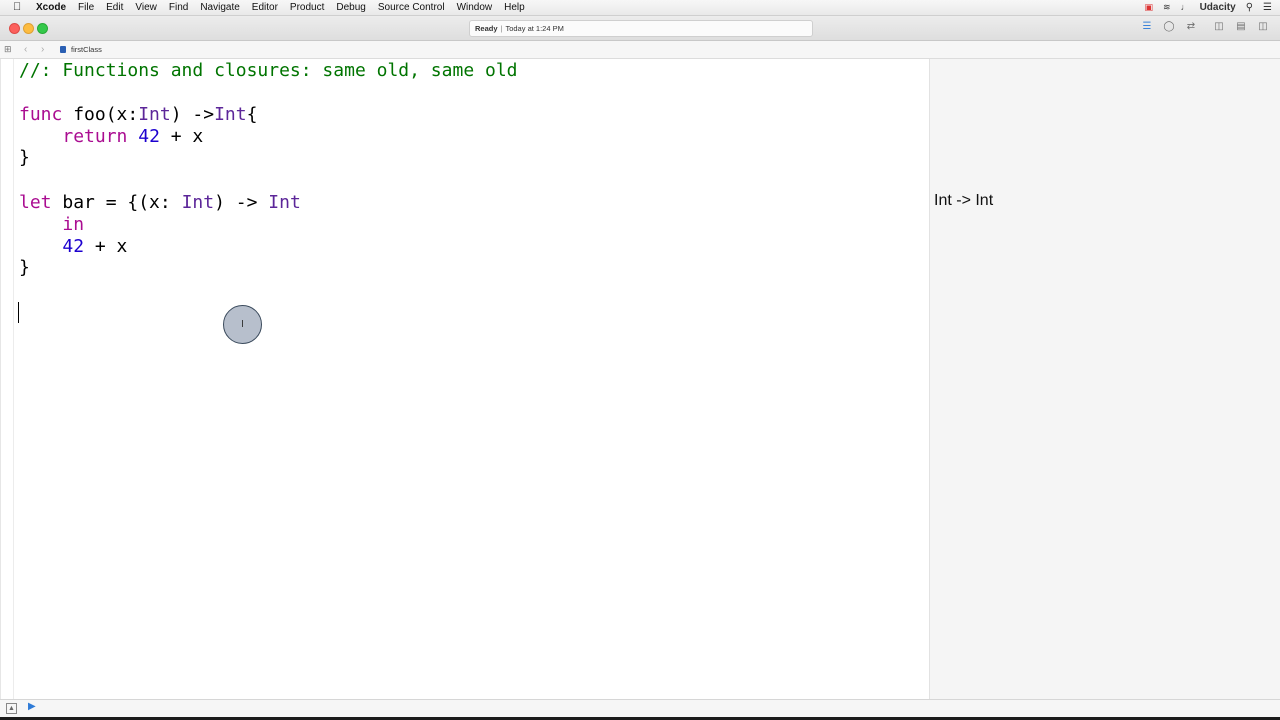 The height and width of the screenshot is (720, 1280). I want to click on result-bar-type: Int -> Int, so click(963, 201).